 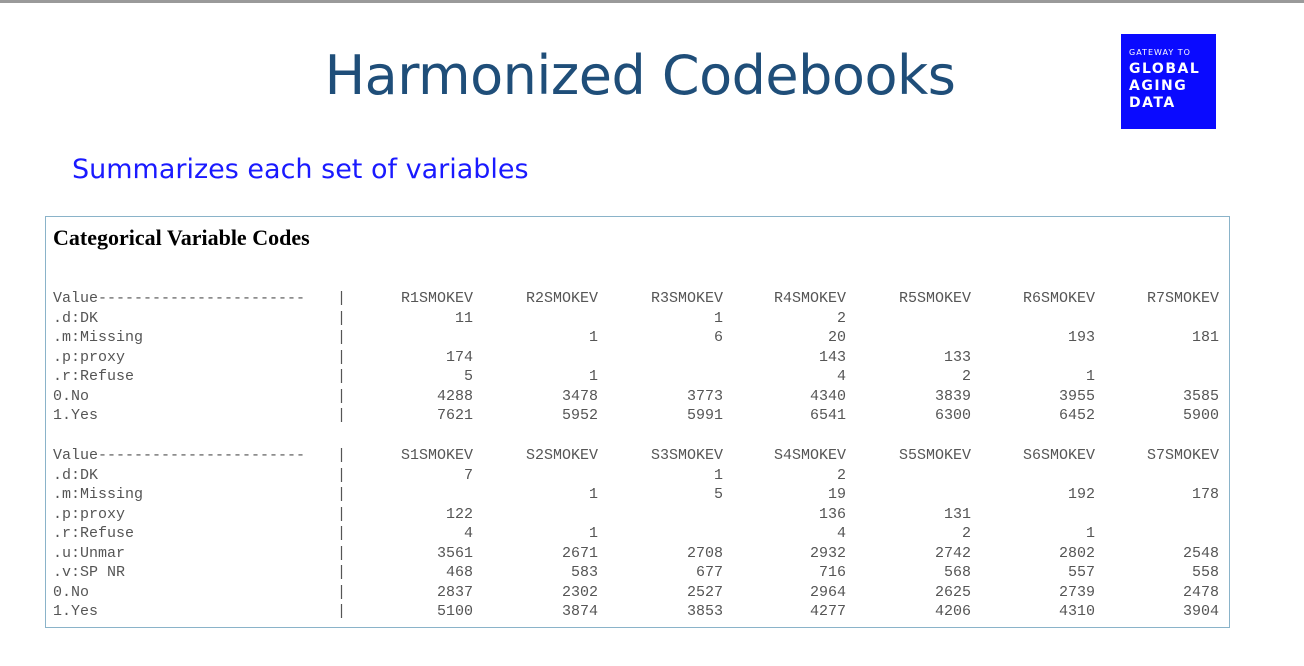 What do you see at coordinates (454, 396) in the screenshot?
I see `table-cell: 4288` at bounding box center [454, 396].